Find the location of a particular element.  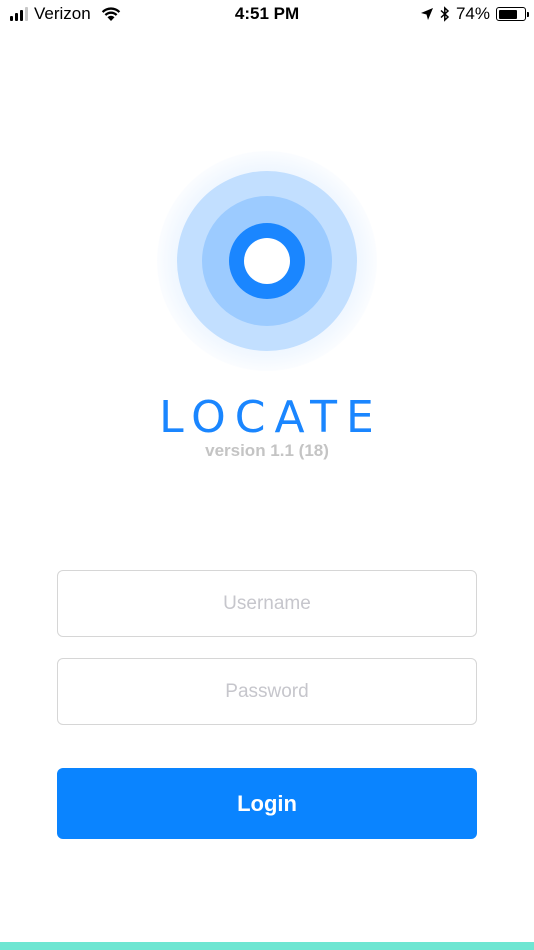

status-bar: Verizon 4:51 PM 74% is located at coordinates (267, 15).